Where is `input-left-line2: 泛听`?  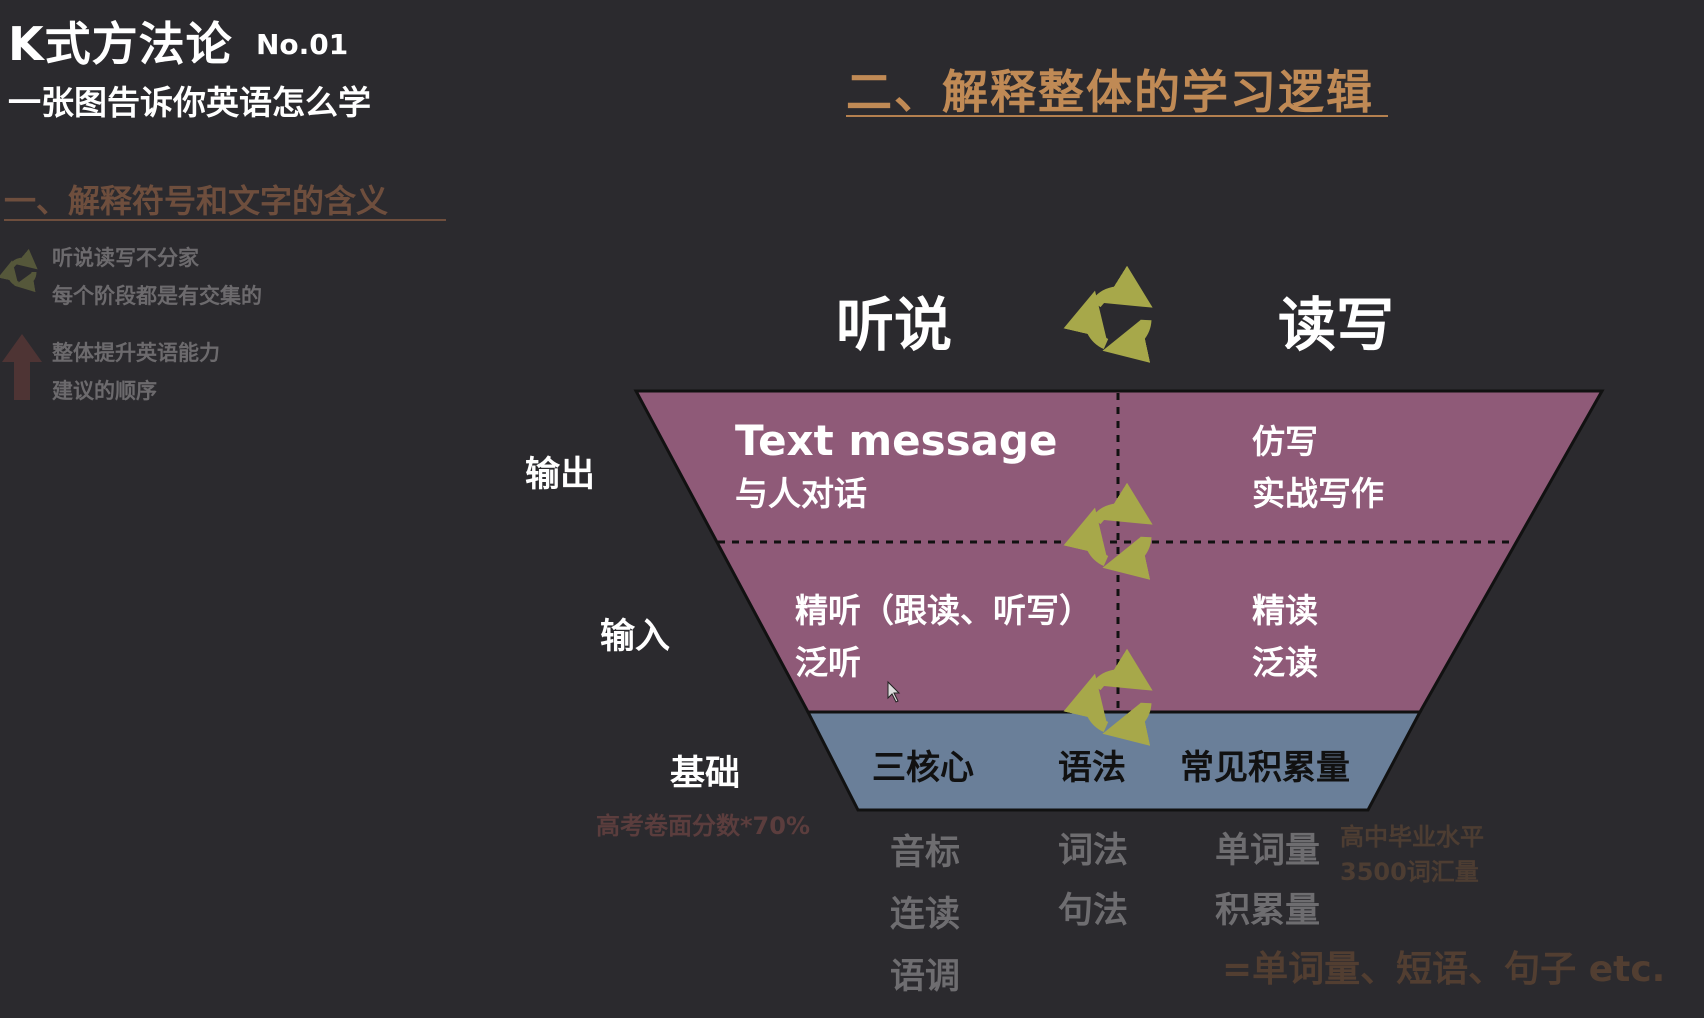
input-left-line2: 泛听 is located at coordinates (828, 662).